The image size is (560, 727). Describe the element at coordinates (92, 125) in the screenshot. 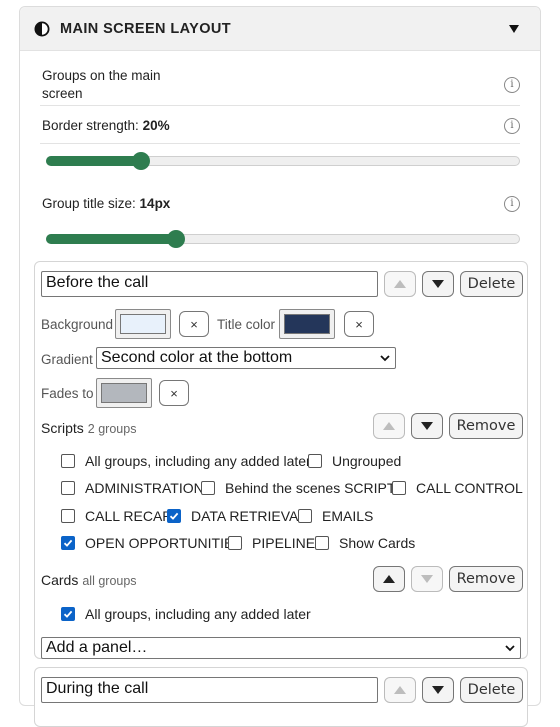

I see `border-strength-label: Border strength:` at that location.